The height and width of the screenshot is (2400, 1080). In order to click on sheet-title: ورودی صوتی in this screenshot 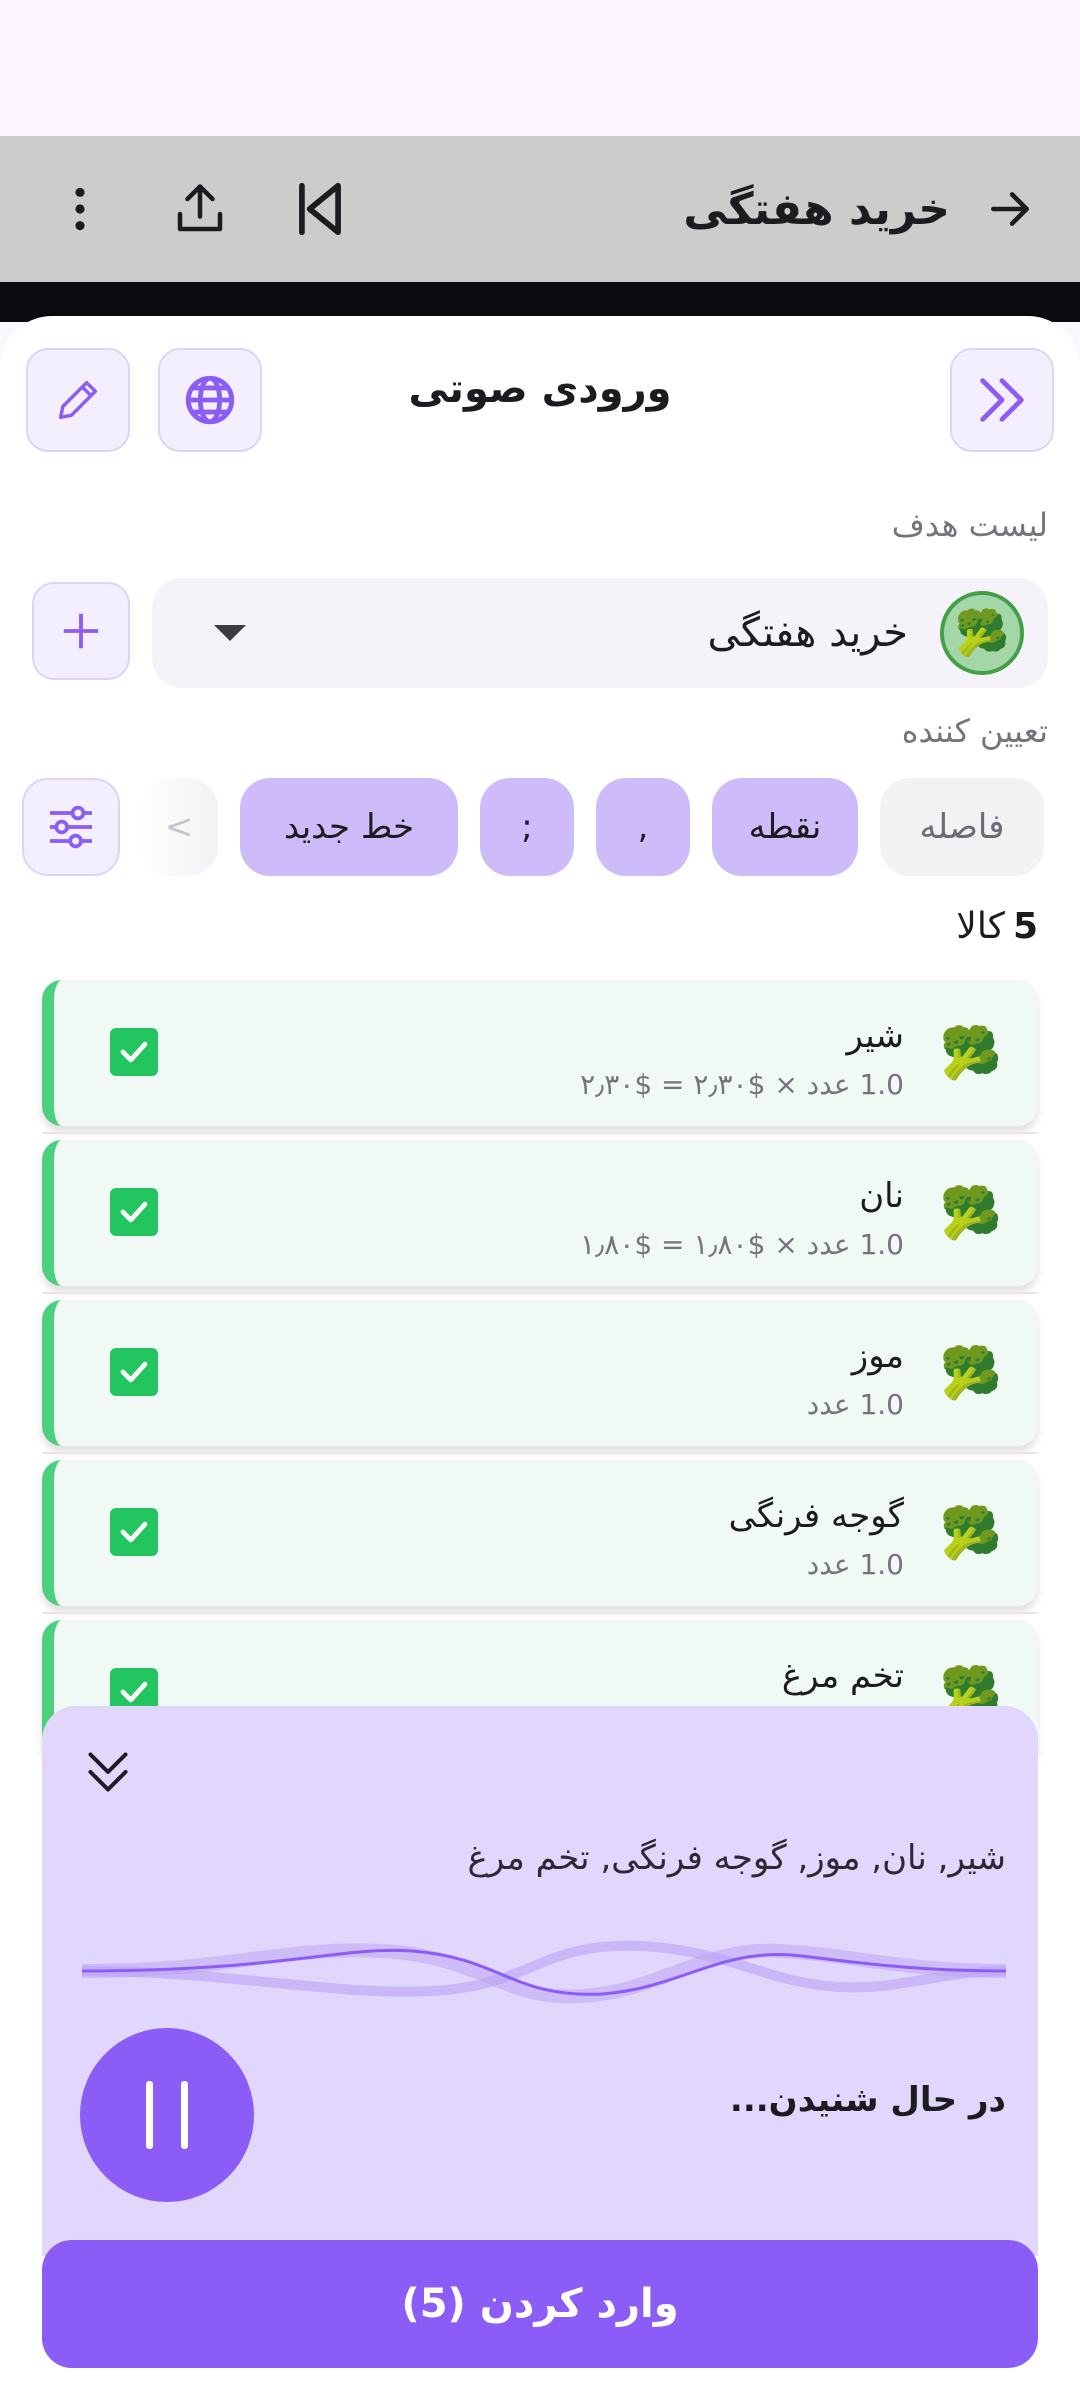, I will do `click(540, 389)`.